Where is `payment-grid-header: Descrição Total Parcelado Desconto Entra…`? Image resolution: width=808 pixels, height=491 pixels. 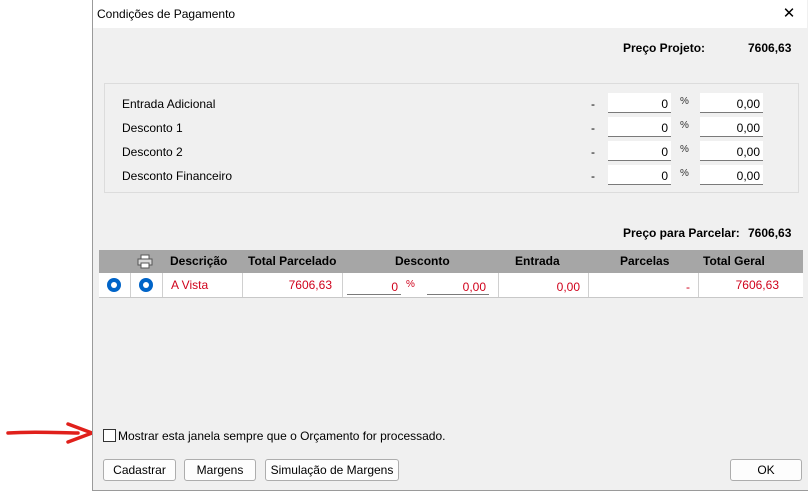 payment-grid-header: Descrição Total Parcelado Desconto Entra… is located at coordinates (451, 261).